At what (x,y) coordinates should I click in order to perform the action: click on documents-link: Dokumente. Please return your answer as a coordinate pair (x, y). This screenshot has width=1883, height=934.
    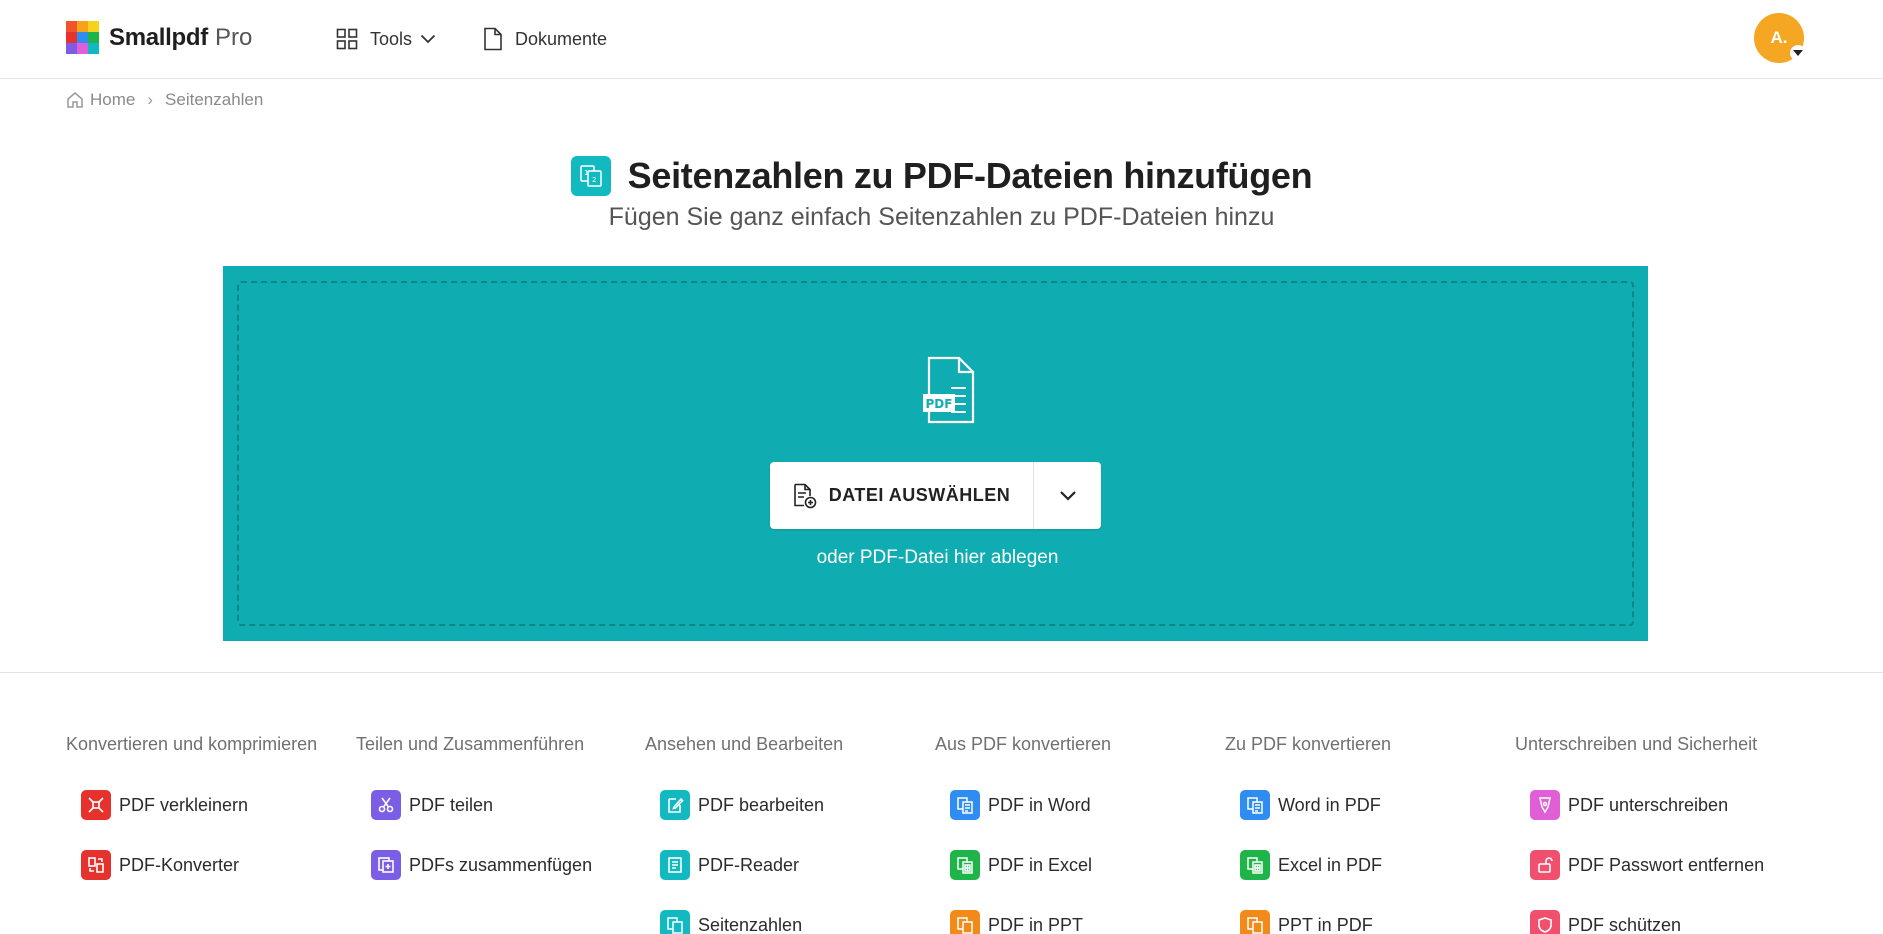
    Looking at the image, I should click on (545, 39).